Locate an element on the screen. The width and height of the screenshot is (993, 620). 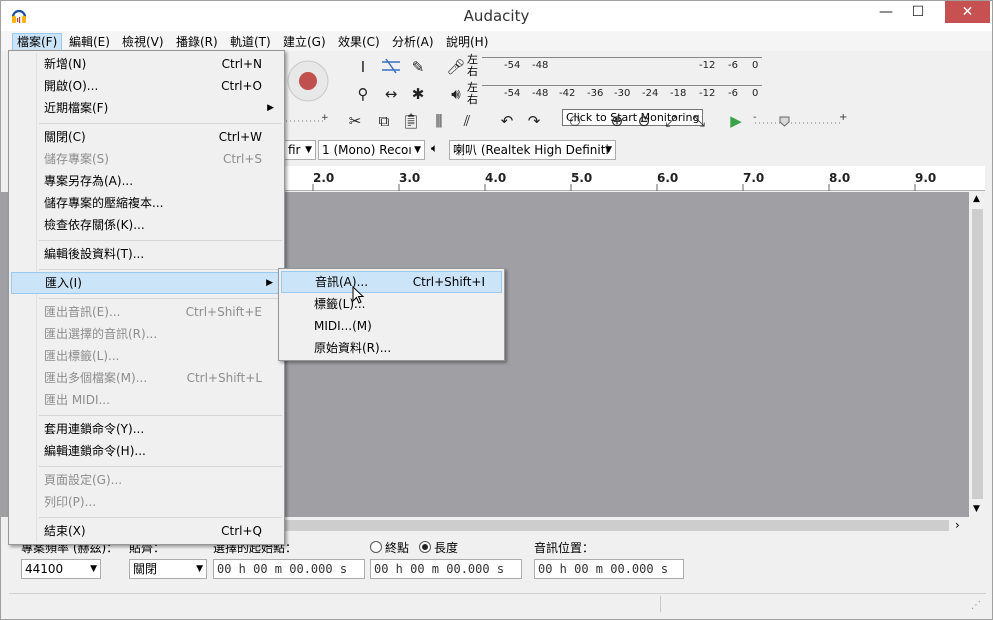
record-button is located at coordinates (308, 81).